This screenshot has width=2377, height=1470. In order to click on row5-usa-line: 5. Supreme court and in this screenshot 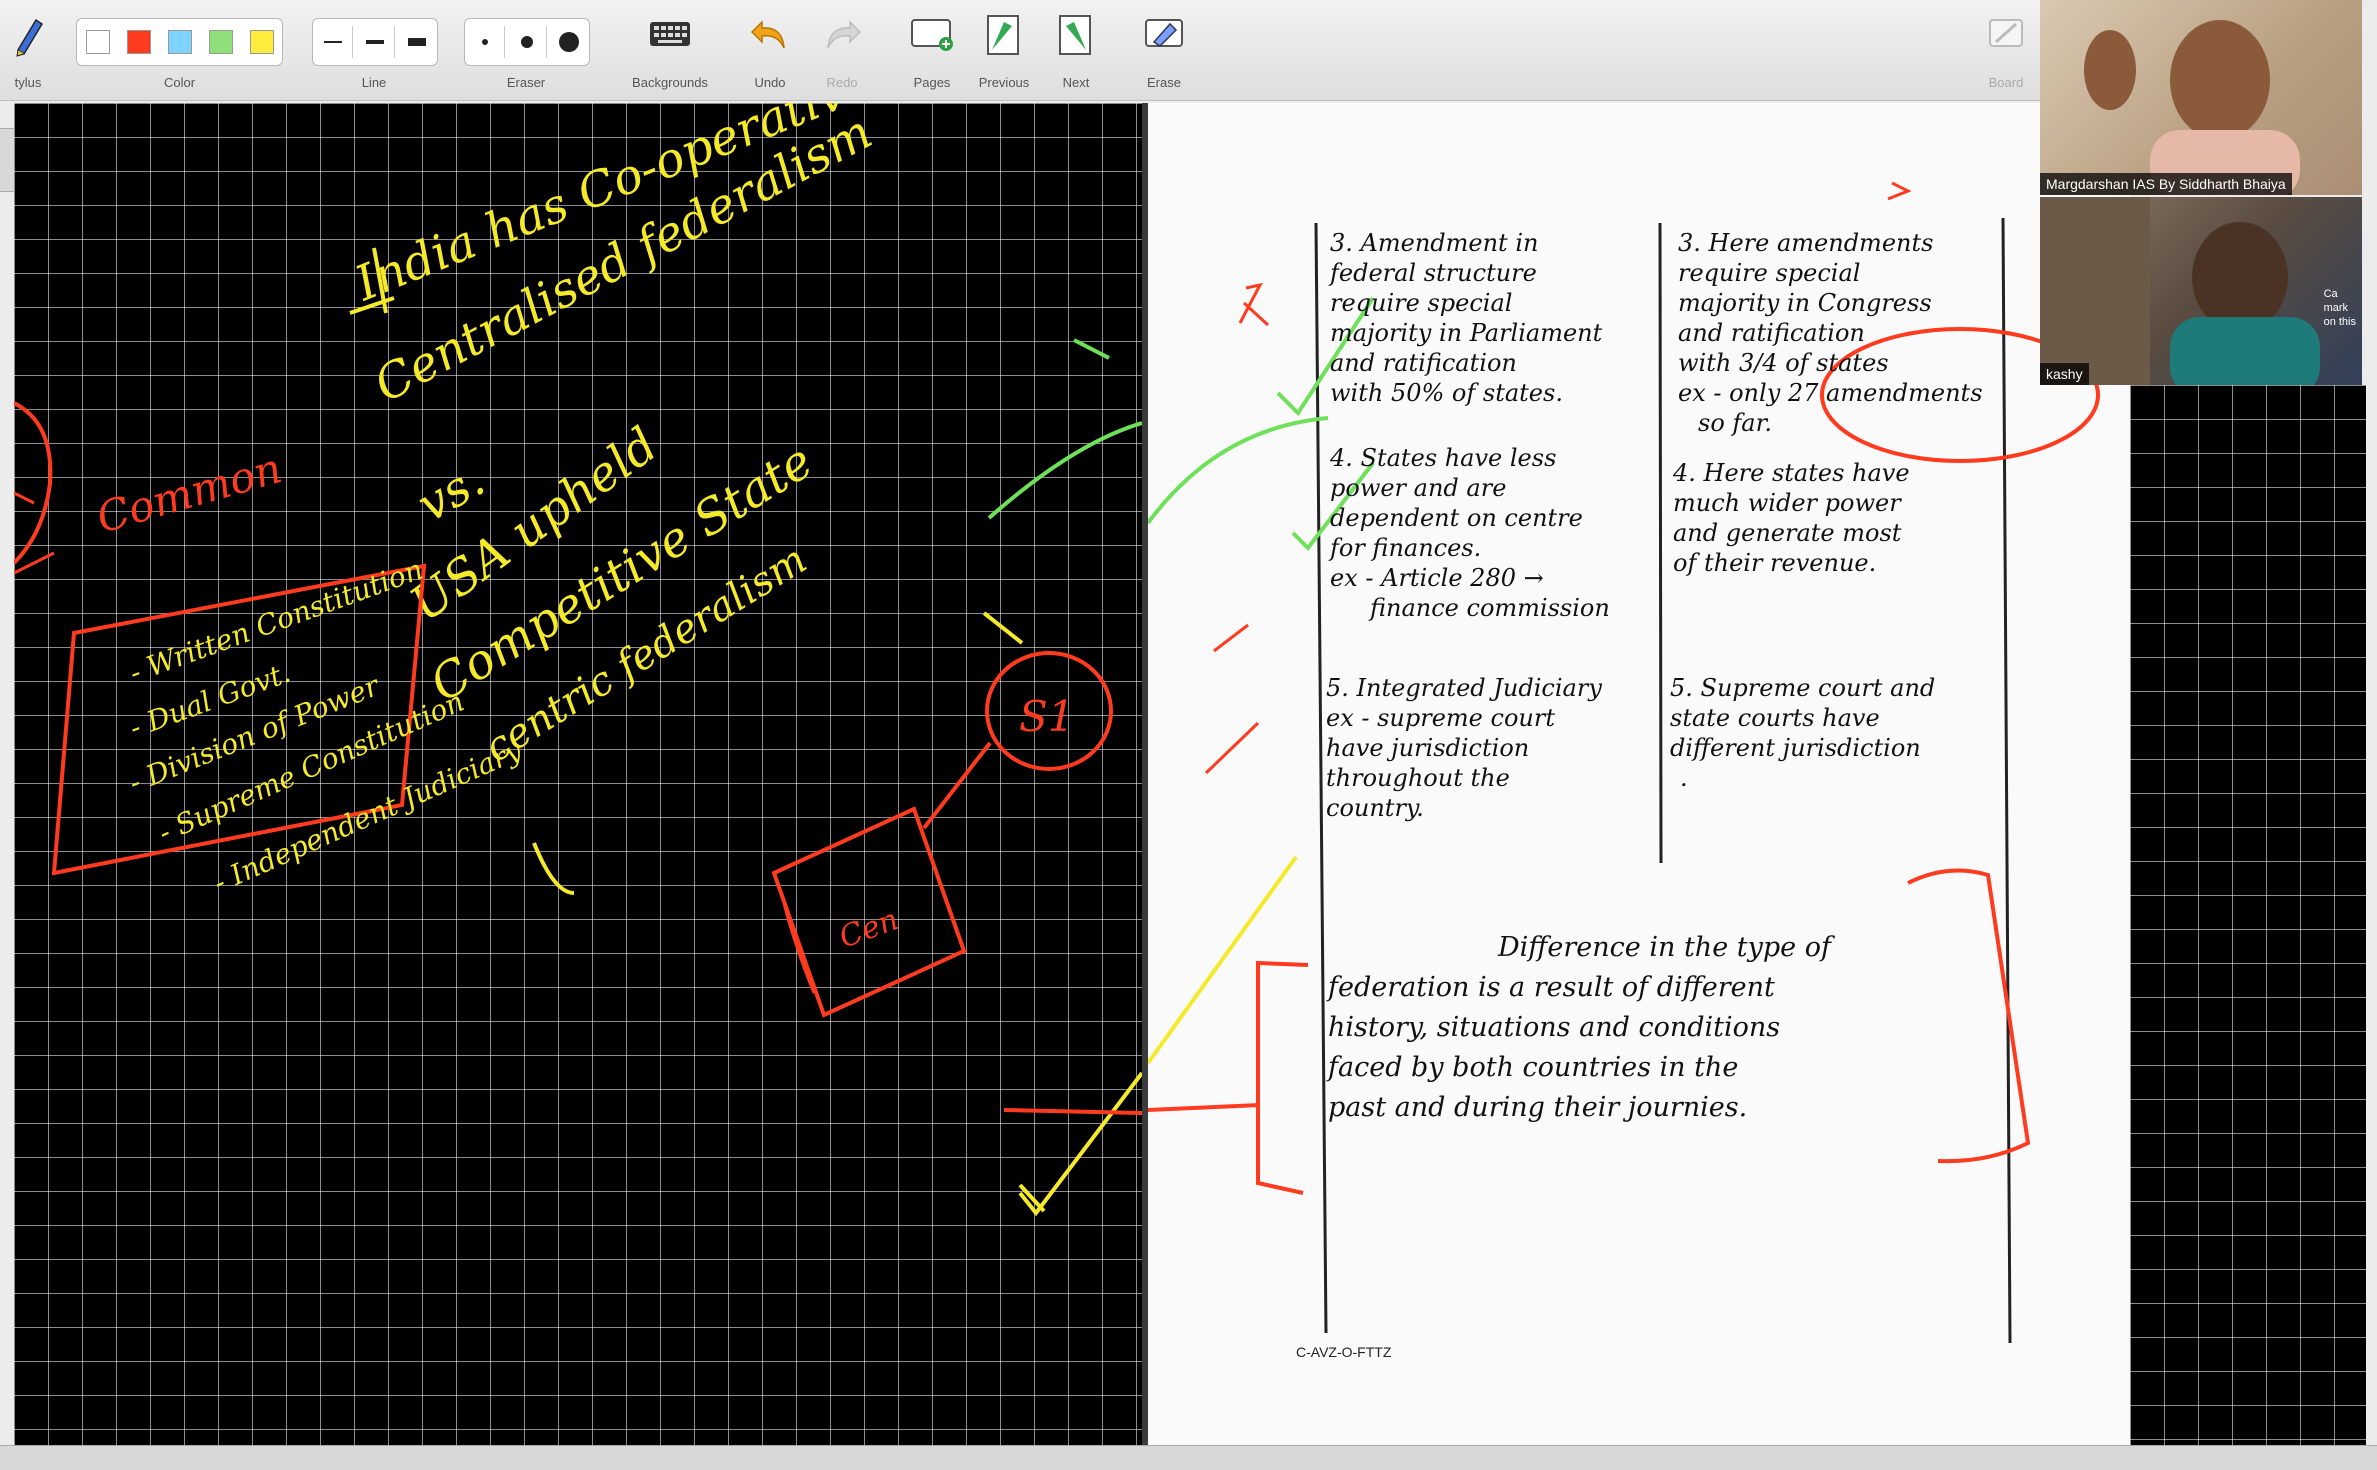, I will do `click(1803, 688)`.